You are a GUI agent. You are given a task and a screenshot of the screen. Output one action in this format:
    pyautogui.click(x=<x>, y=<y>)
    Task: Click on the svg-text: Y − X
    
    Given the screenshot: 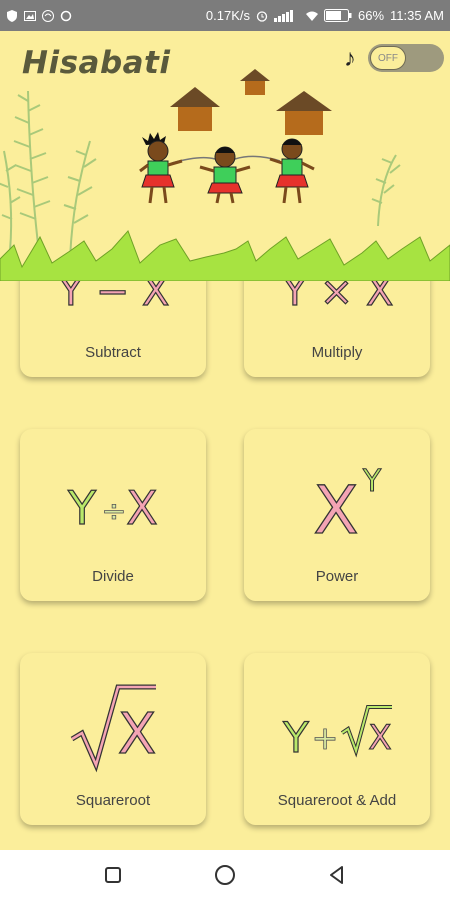 What is the action you would take?
    pyautogui.click(x=114, y=298)
    